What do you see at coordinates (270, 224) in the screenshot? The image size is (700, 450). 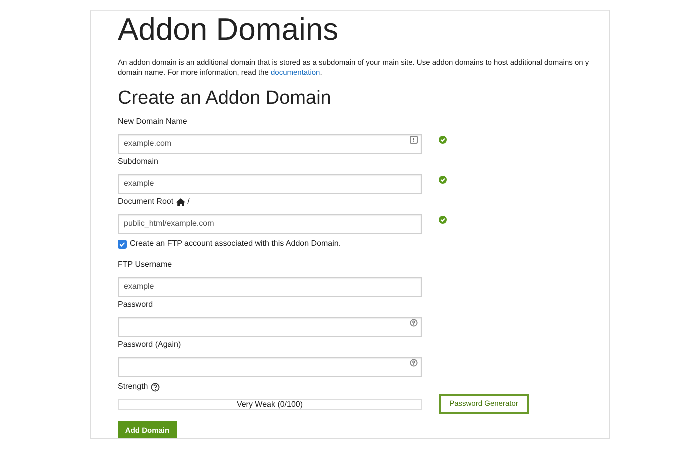 I see `input-field: public_html/example.com` at bounding box center [270, 224].